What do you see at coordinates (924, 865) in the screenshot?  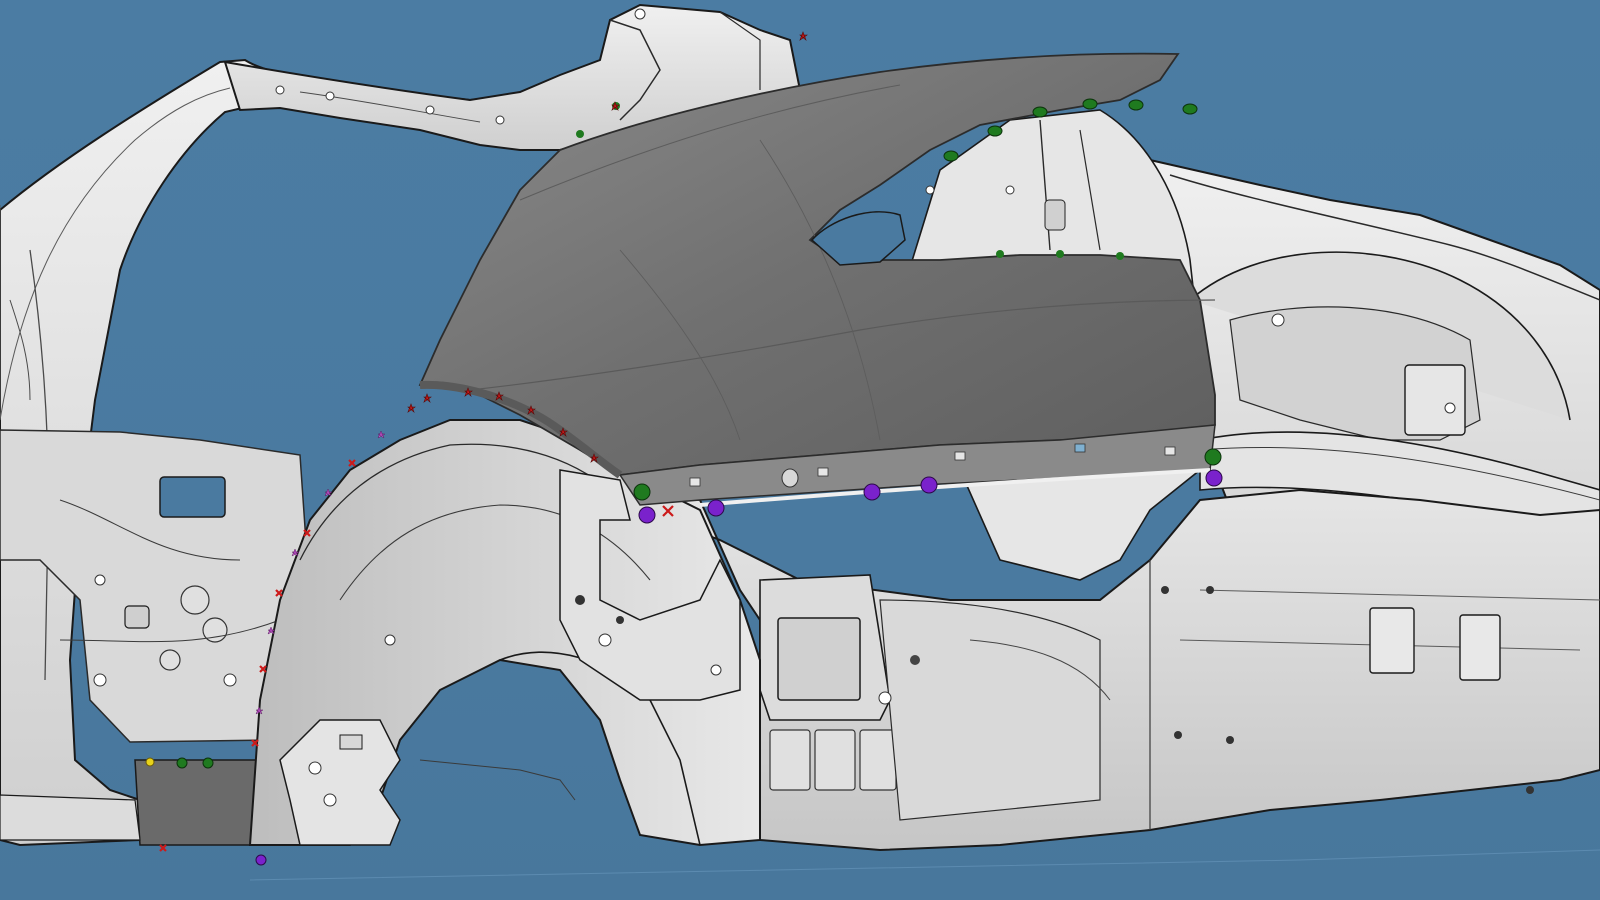 I see `ground-reflection` at bounding box center [924, 865].